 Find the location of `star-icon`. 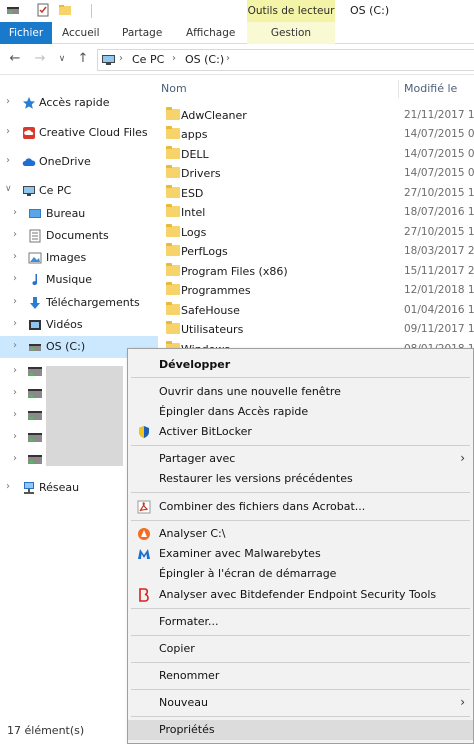

star-icon is located at coordinates (29, 103).